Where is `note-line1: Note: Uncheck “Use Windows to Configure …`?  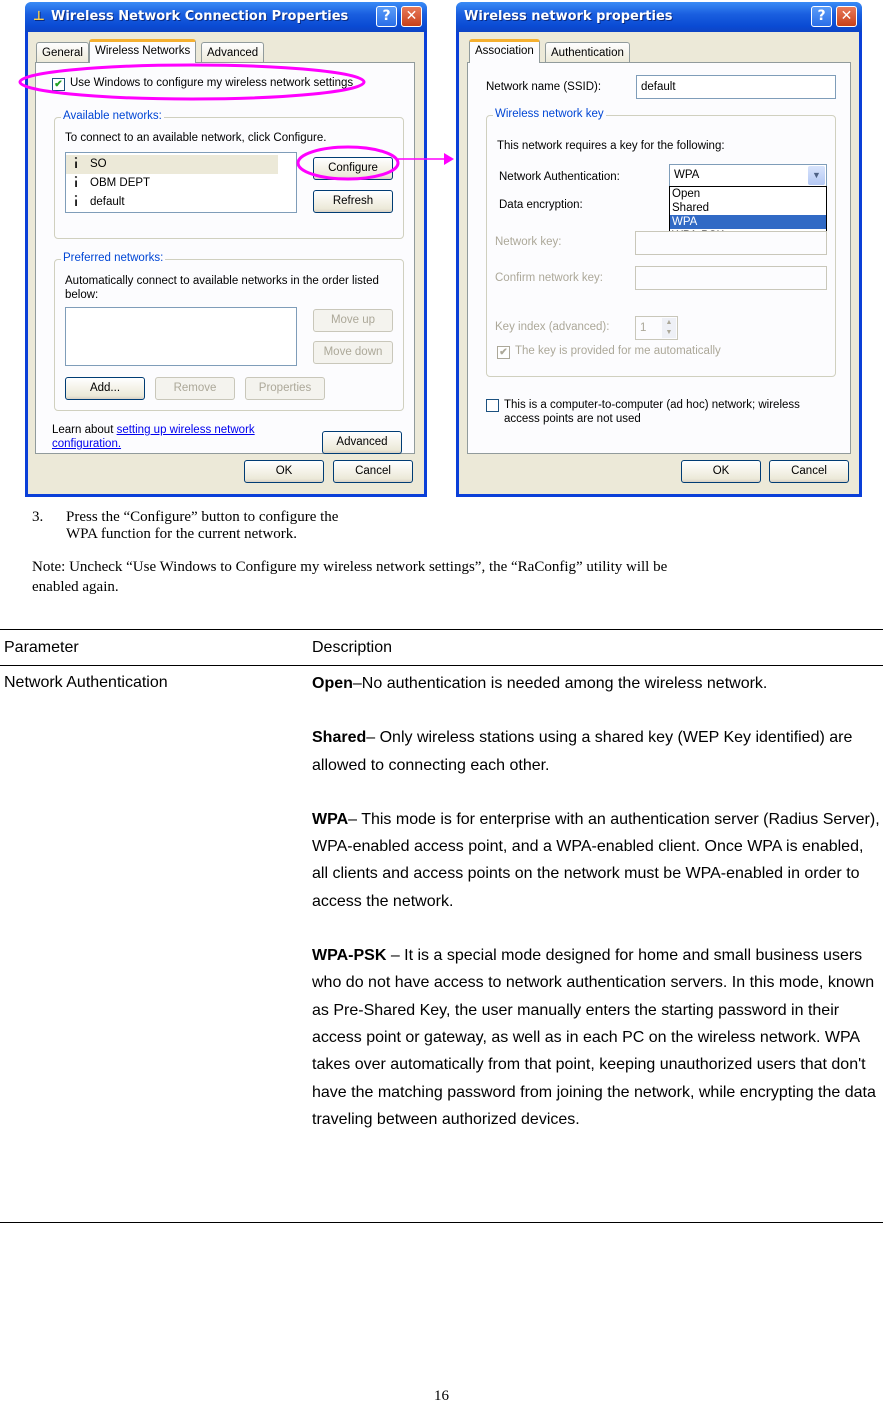
note-line1: Note: Uncheck “Use Windows to Configure … is located at coordinates (350, 567).